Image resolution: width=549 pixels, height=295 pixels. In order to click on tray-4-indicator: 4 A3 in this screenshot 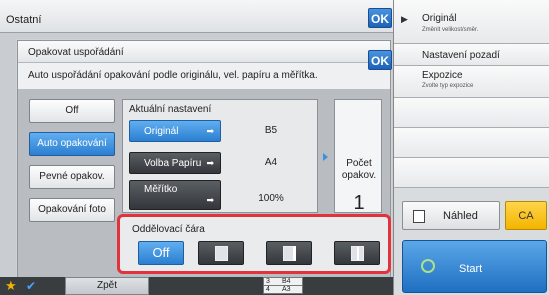, I will do `click(283, 289)`.